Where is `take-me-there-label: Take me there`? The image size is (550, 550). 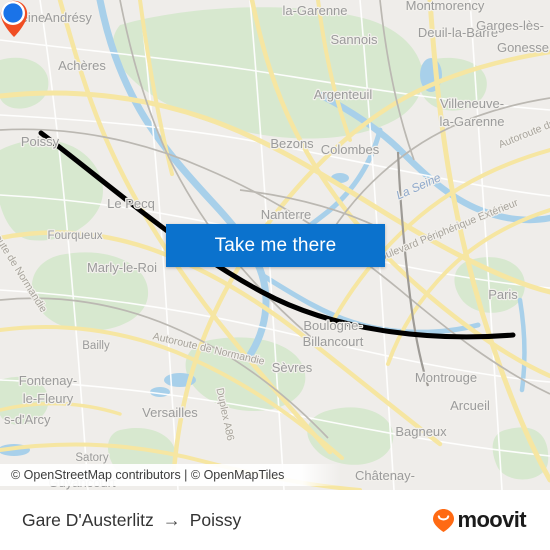 take-me-there-label: Take me there is located at coordinates (275, 245).